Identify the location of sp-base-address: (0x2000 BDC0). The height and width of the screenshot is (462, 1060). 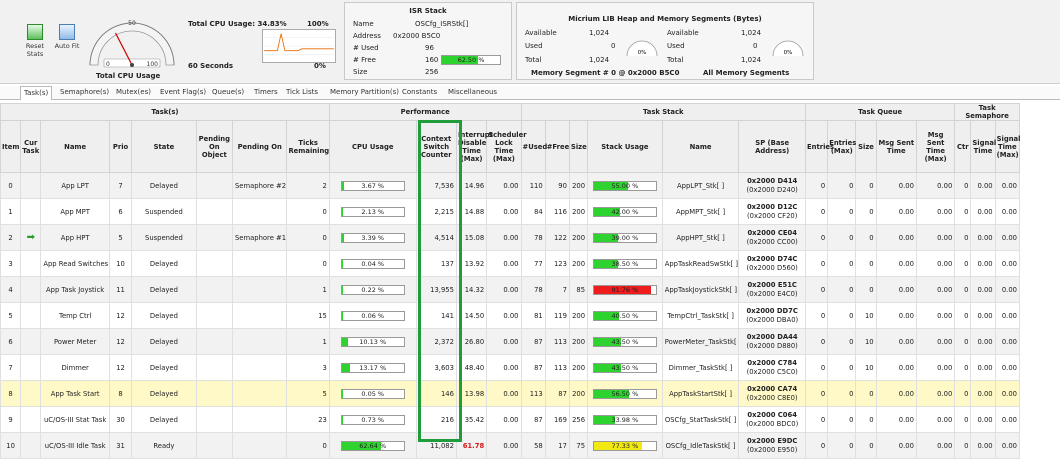
(772, 423).